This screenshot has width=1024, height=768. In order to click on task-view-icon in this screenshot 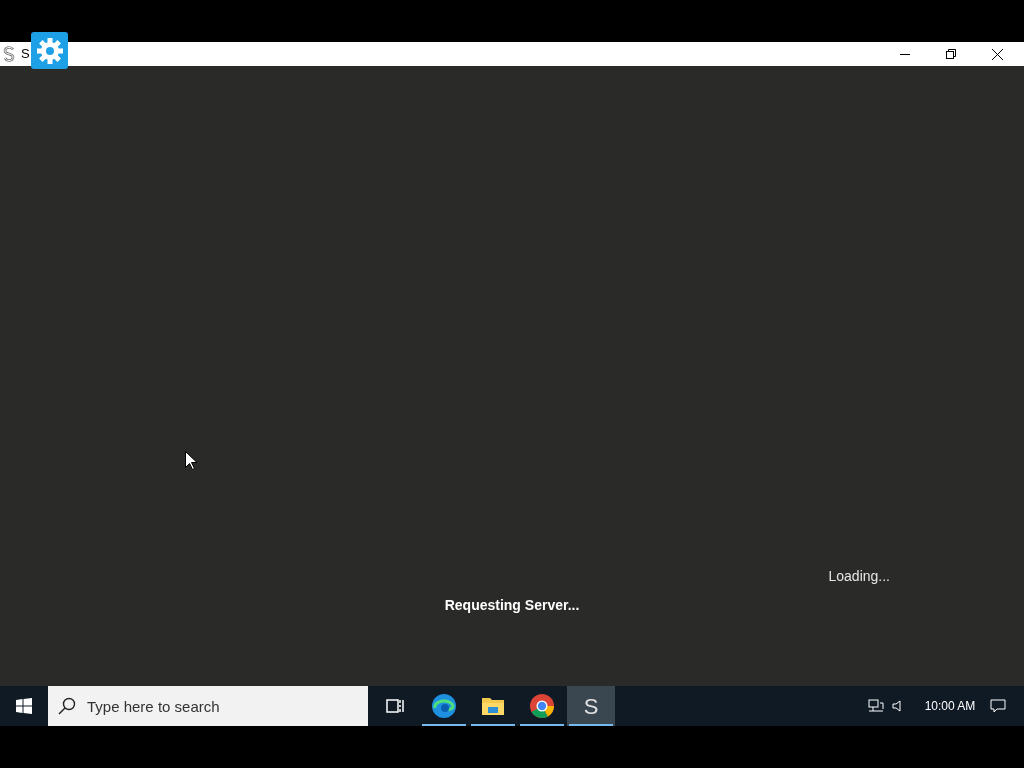, I will do `click(395, 706)`.